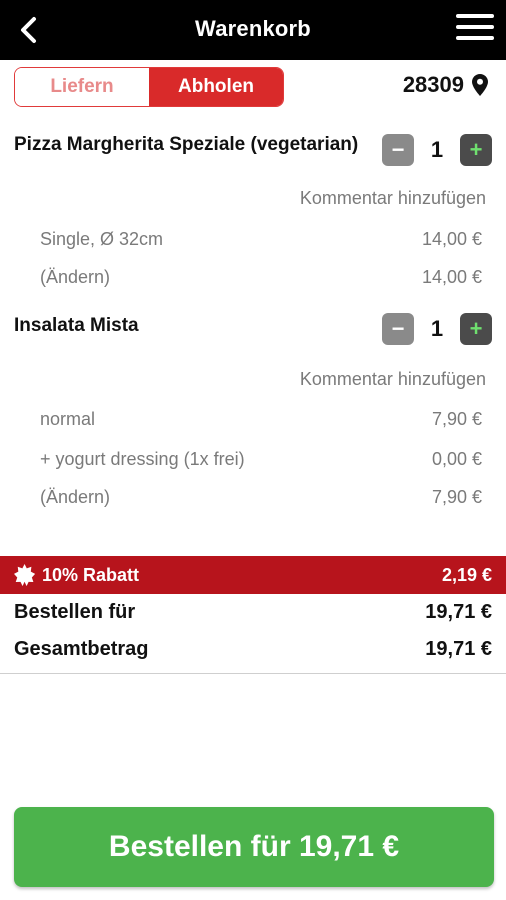 This screenshot has height=900, width=506. Describe the element at coordinates (253, 673) in the screenshot. I see `divider` at that location.